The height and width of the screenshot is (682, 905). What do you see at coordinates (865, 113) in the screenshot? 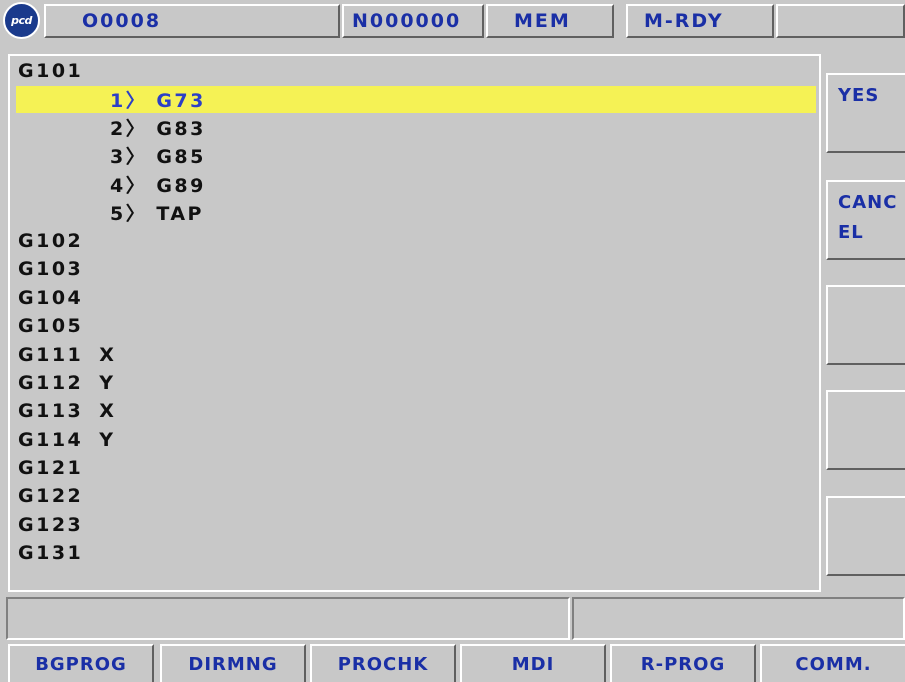
I see `yes-button: YES` at bounding box center [865, 113].